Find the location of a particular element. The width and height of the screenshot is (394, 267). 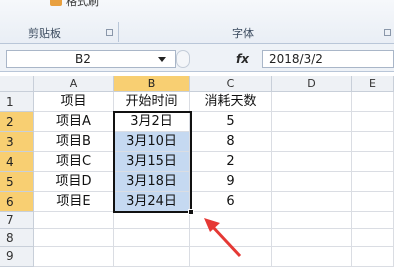

row-header-6: 6 is located at coordinates (17, 202).